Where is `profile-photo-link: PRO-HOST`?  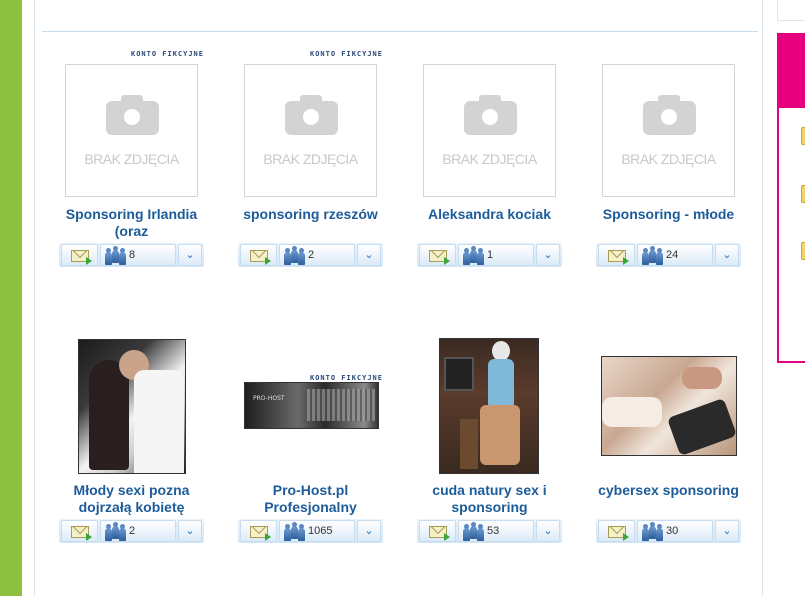 profile-photo-link: PRO-HOST is located at coordinates (310, 408).